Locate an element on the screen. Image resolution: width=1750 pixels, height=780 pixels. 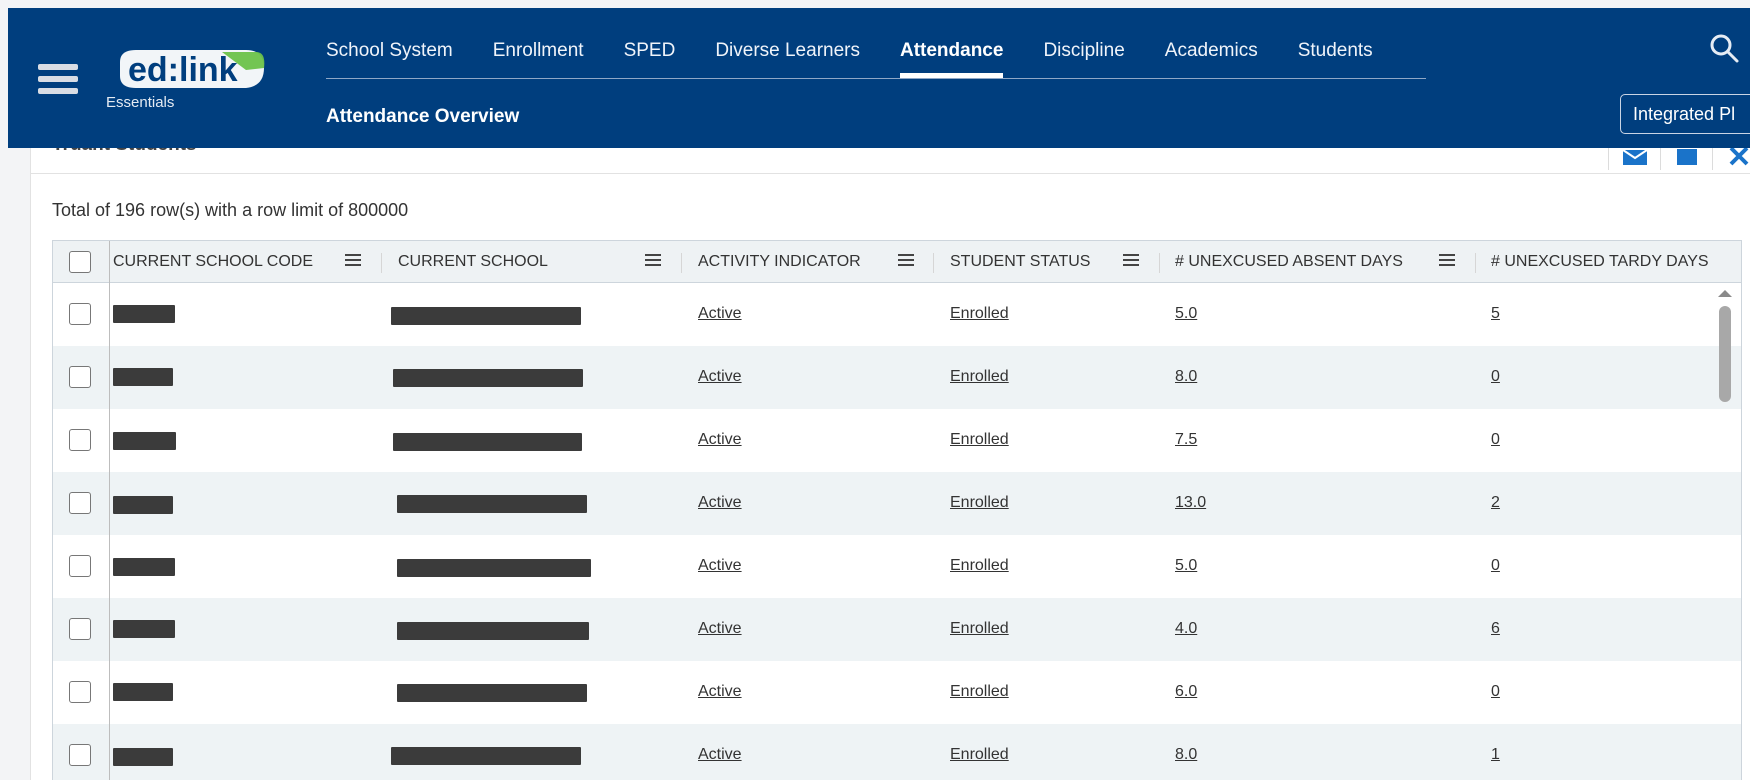
close-icon is located at coordinates (1731, 158).